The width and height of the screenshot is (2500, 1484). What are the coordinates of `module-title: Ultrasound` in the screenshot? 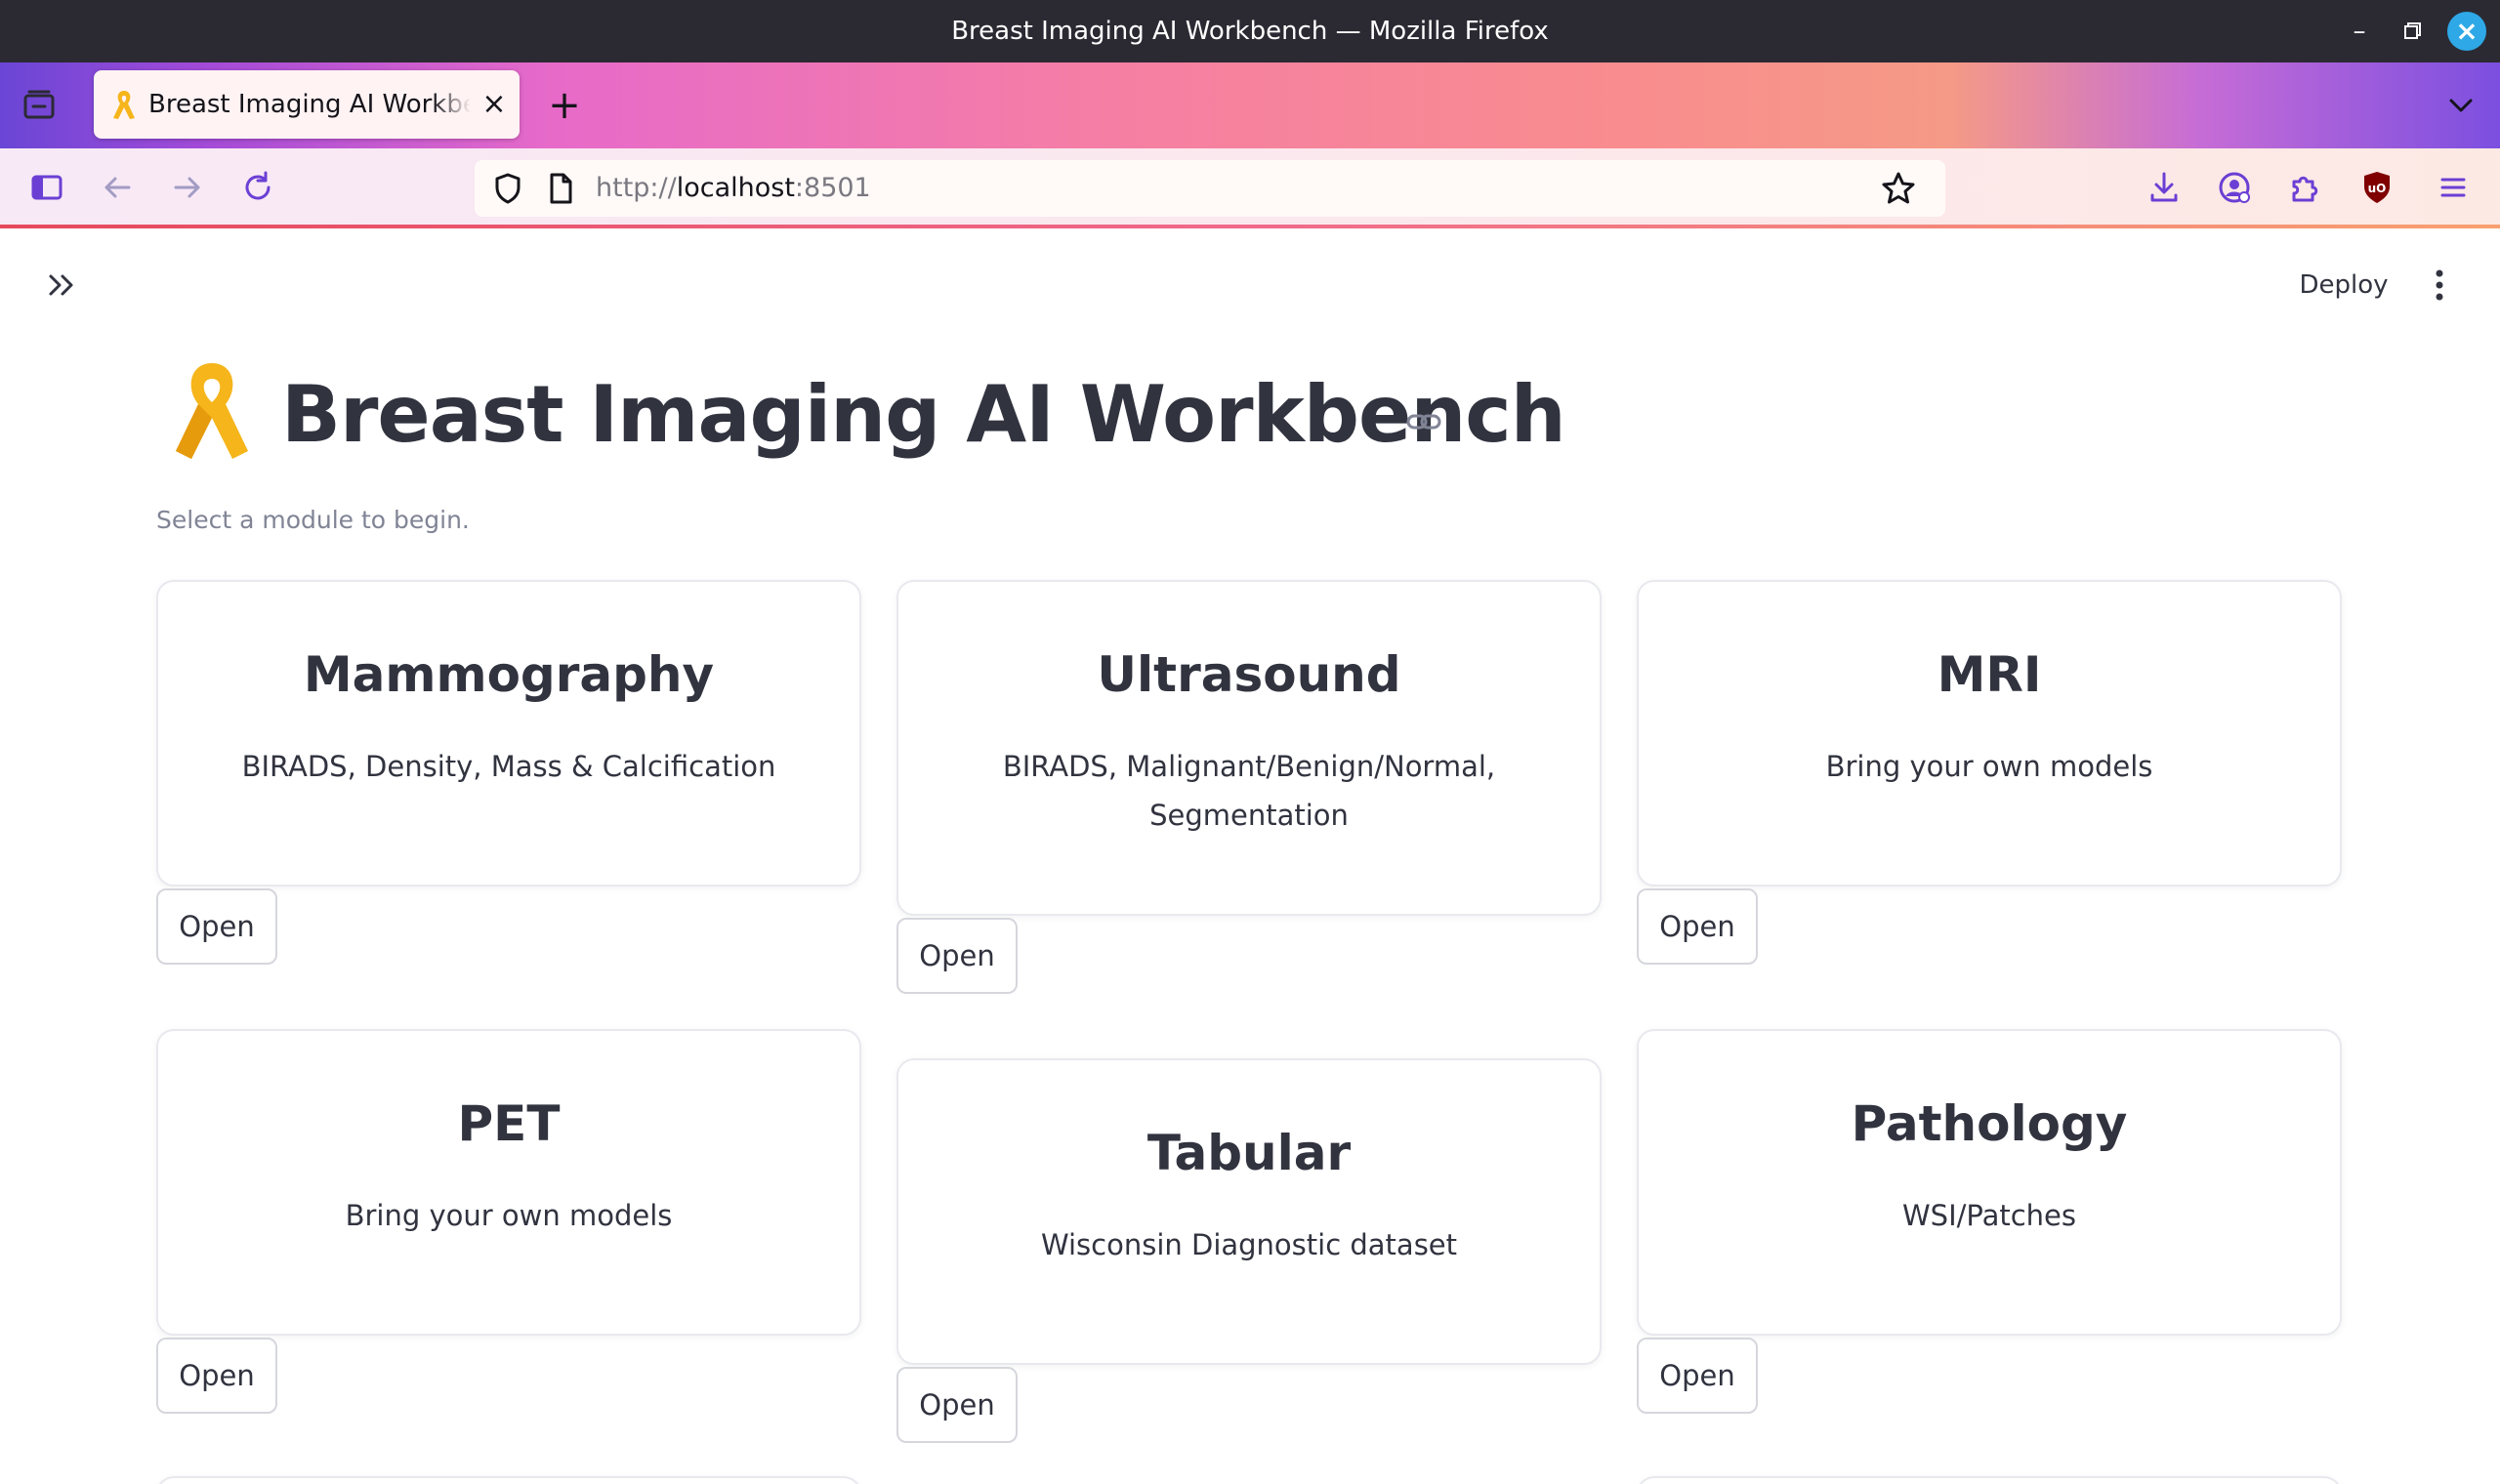 It's located at (1249, 675).